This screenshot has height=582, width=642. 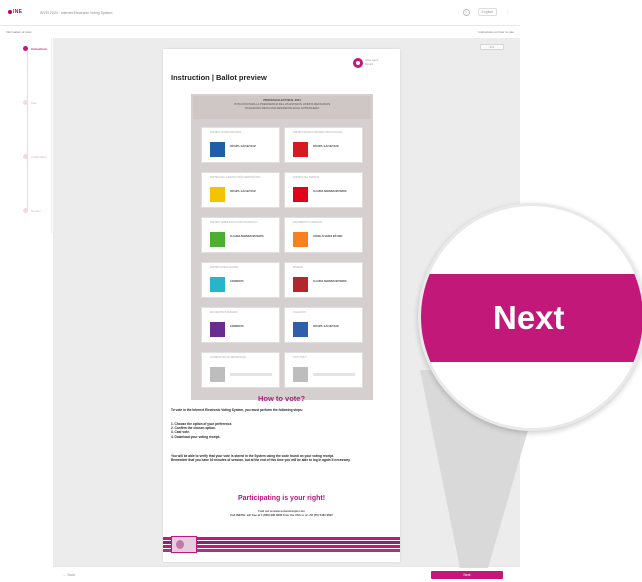 I want to click on more-menu-icon: ⋮, so click(x=507, y=12).